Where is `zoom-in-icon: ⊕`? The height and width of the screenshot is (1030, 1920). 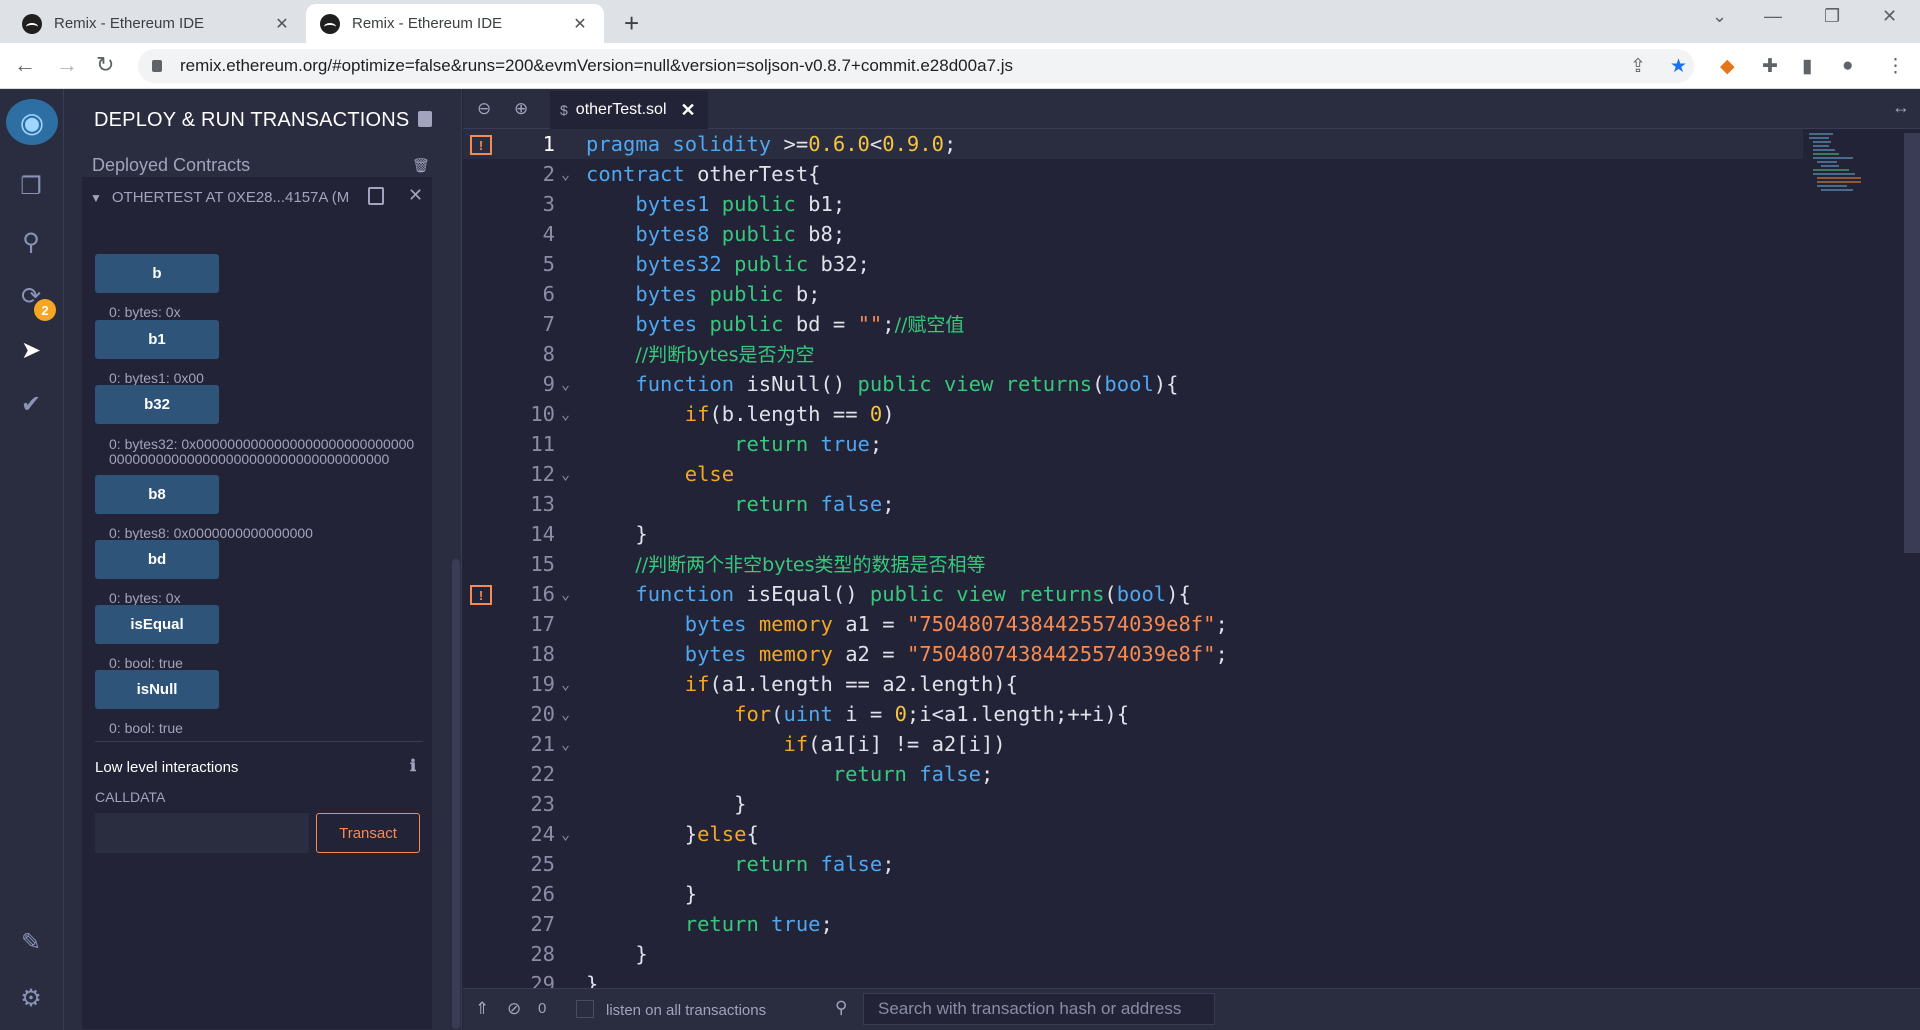
zoom-in-icon: ⊕ is located at coordinates (521, 109).